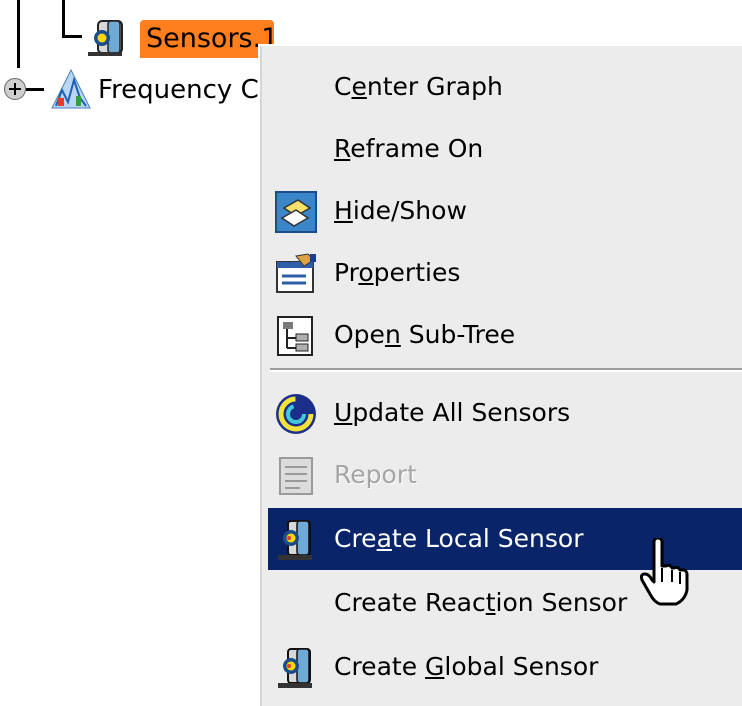  I want to click on menu-separator, so click(506, 370).